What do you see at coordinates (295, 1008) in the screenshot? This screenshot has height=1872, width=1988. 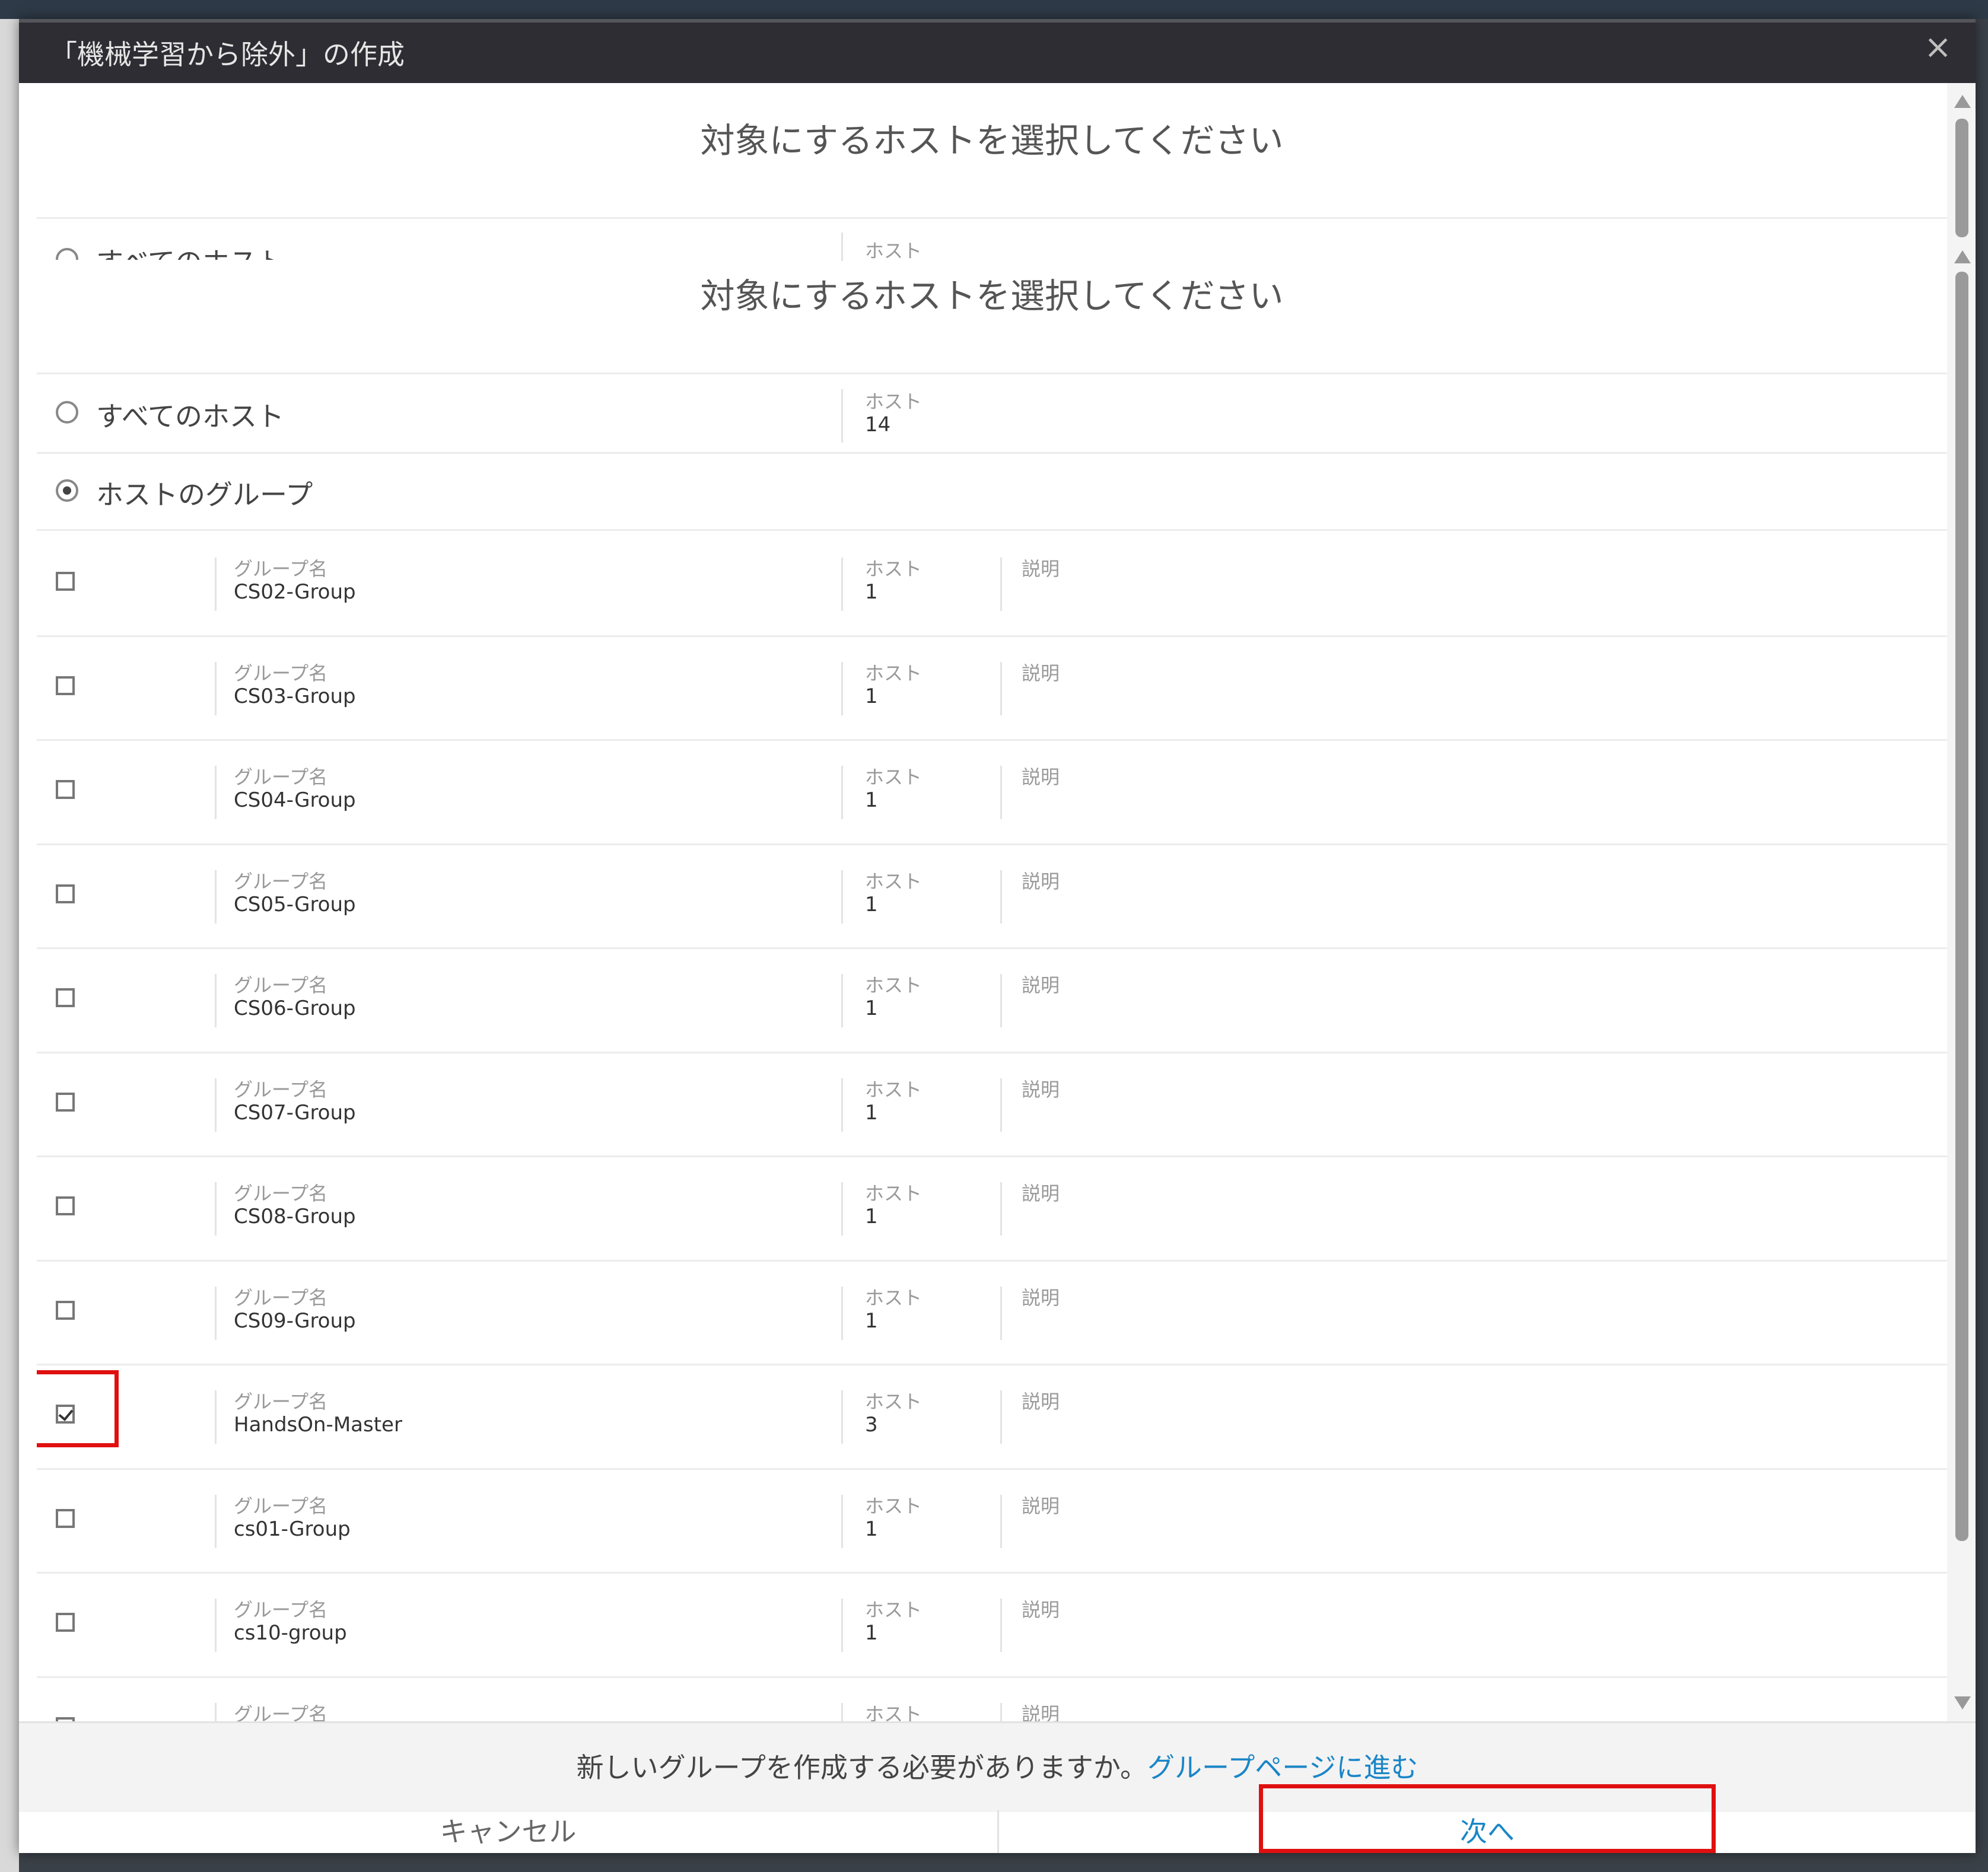 I see `group-name: CS06-Group` at bounding box center [295, 1008].